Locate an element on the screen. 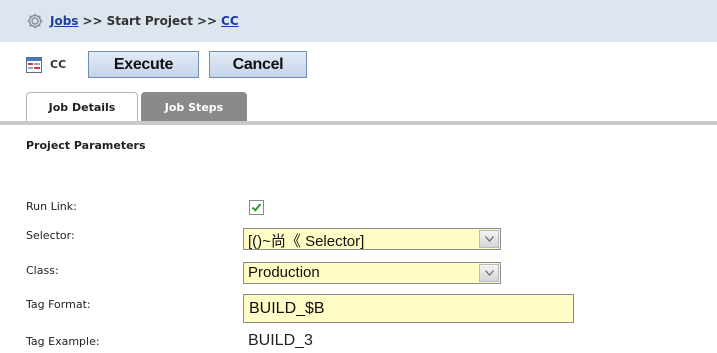 Image resolution: width=717 pixels, height=353 pixels. gear-icon is located at coordinates (35, 21).